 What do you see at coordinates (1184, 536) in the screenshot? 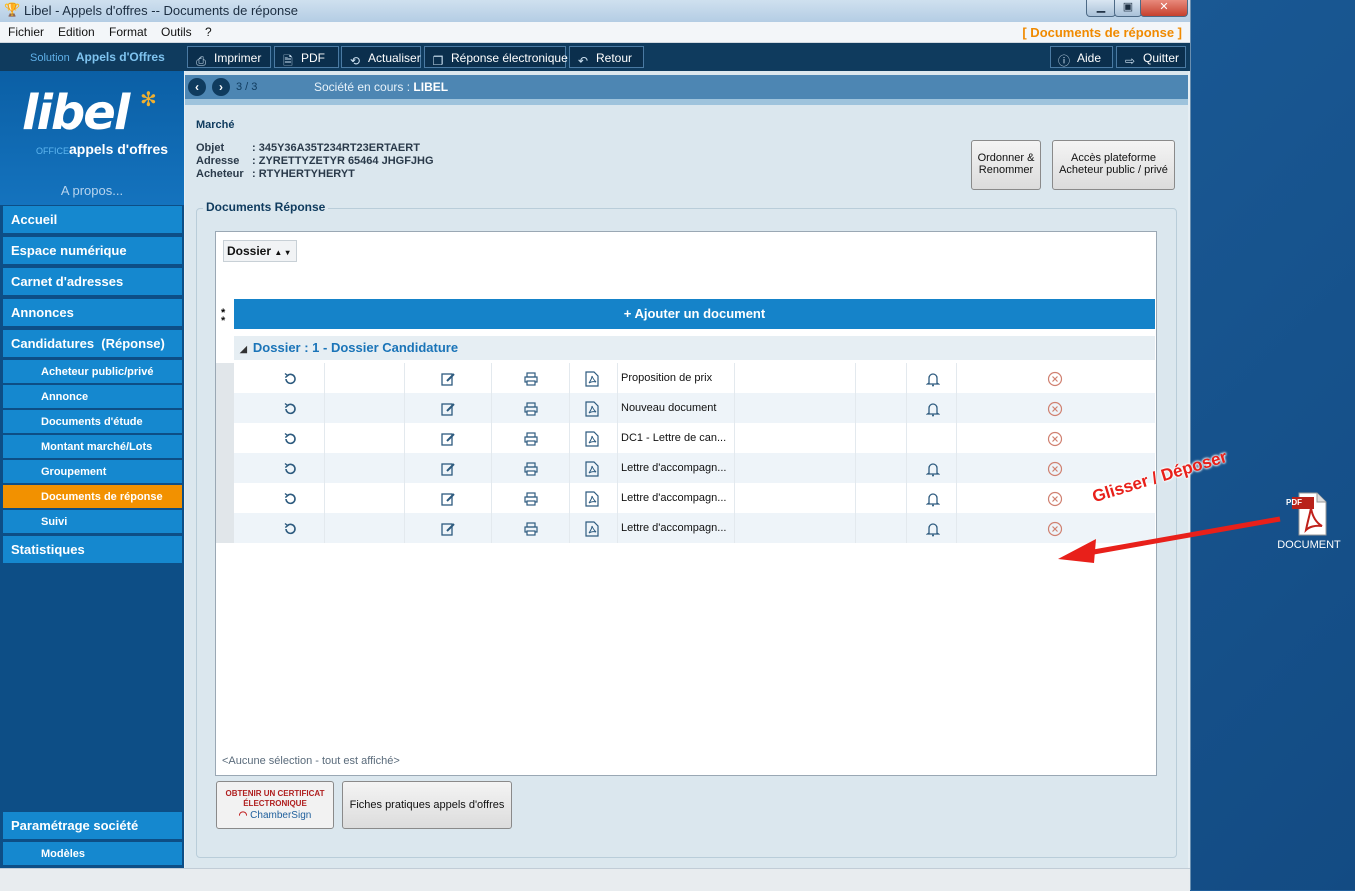
I see `drag-arrow-line` at bounding box center [1184, 536].